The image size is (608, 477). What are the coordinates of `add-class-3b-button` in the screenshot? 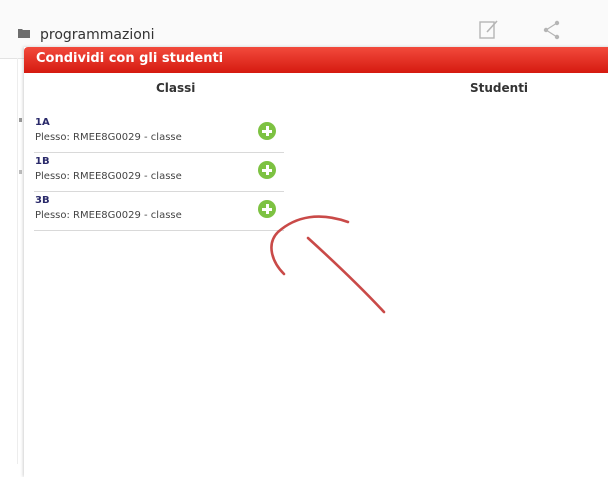 It's located at (267, 209).